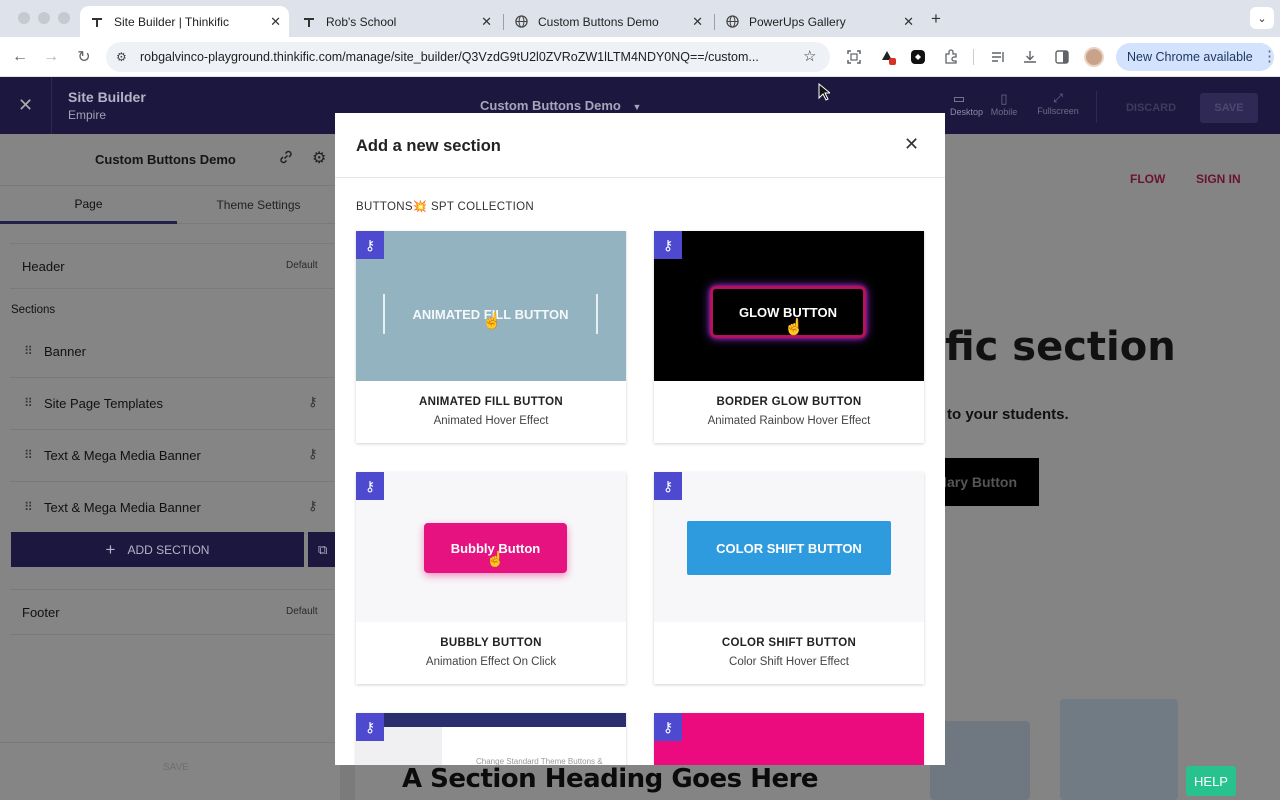  What do you see at coordinates (88, 205) in the screenshot?
I see `tab-page: Page` at bounding box center [88, 205].